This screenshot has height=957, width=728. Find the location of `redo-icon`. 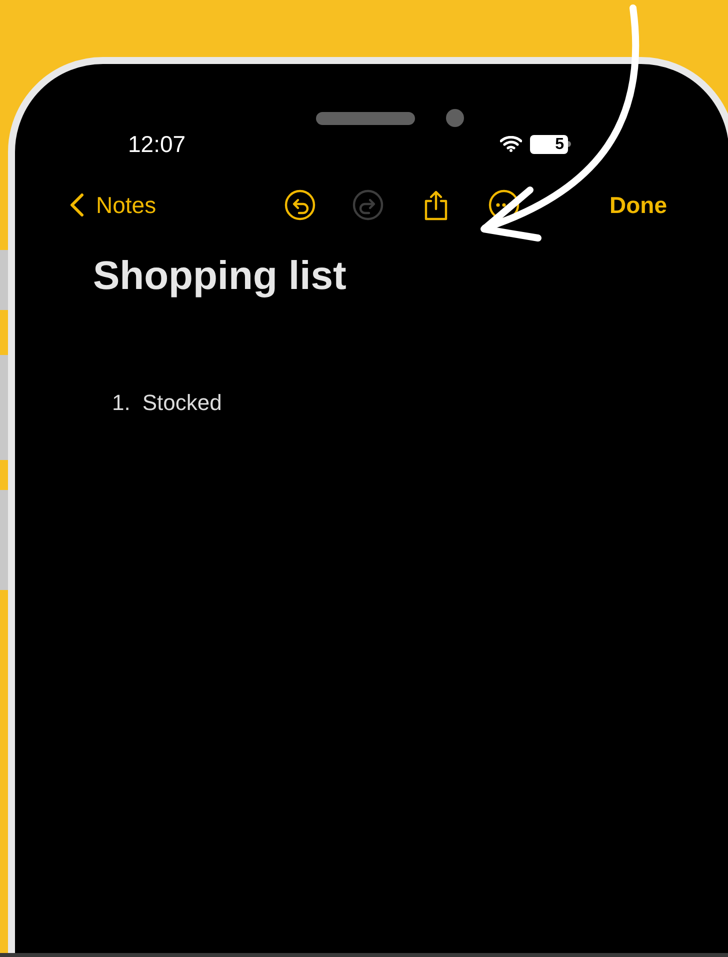

redo-icon is located at coordinates (368, 205).